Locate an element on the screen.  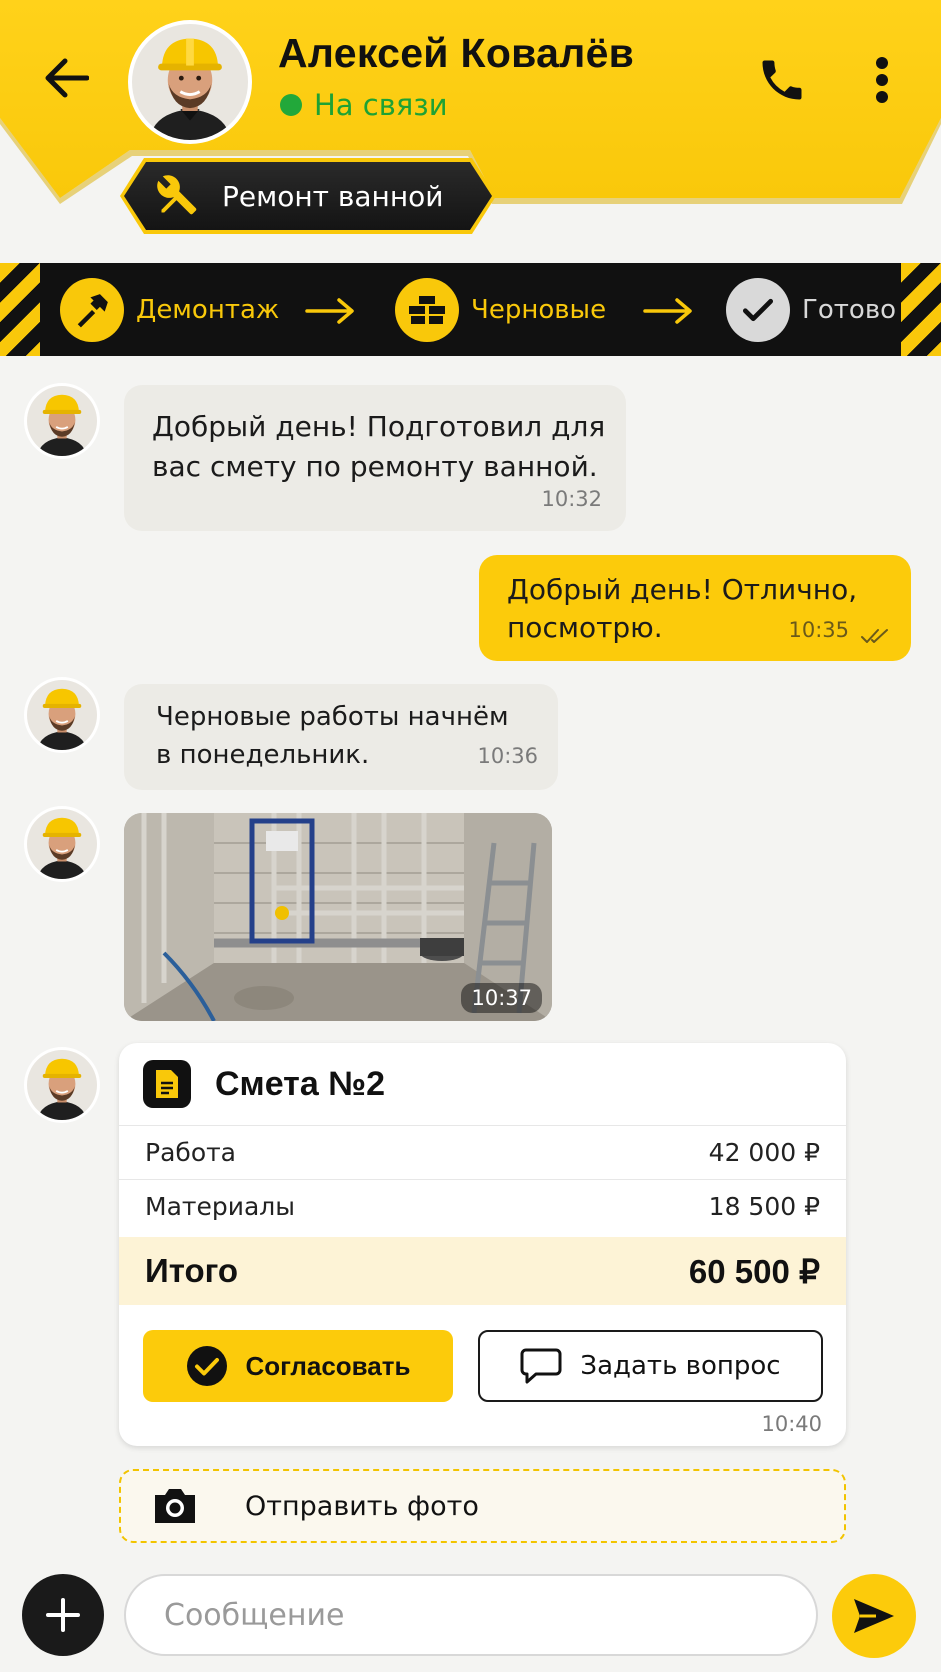
send-button is located at coordinates (874, 1616).